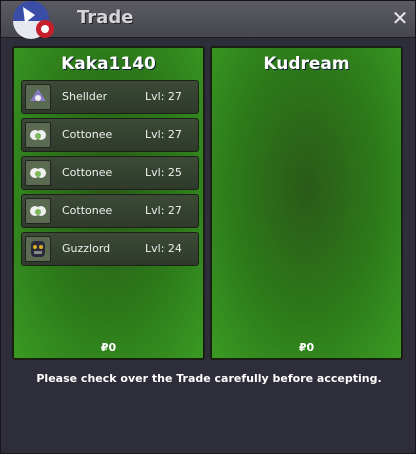  Describe the element at coordinates (108, 64) in the screenshot. I see `left-player-name: Kaka1140` at that location.